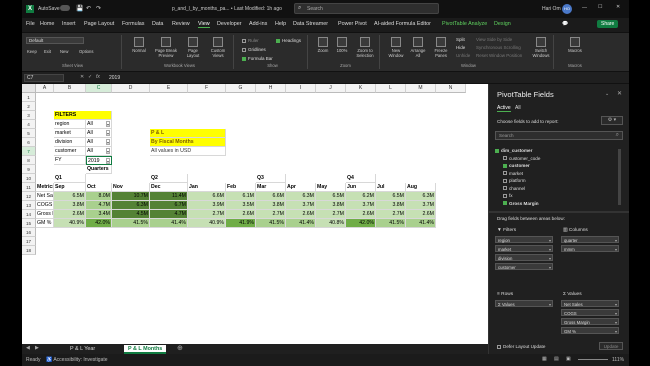 The width and height of the screenshot is (650, 366). What do you see at coordinates (441, 47) in the screenshot?
I see `freeze-panes-button: Freeze Panes` at bounding box center [441, 47].